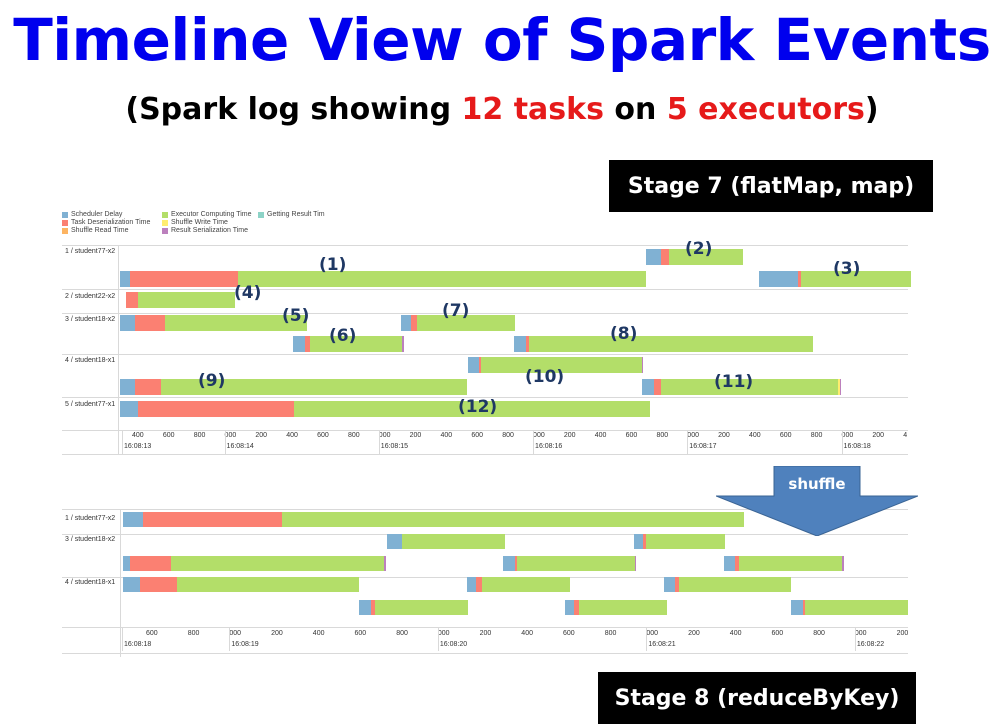  Describe the element at coordinates (532, 109) in the screenshot. I see `subtitle-task-count: 12 tasks` at that location.